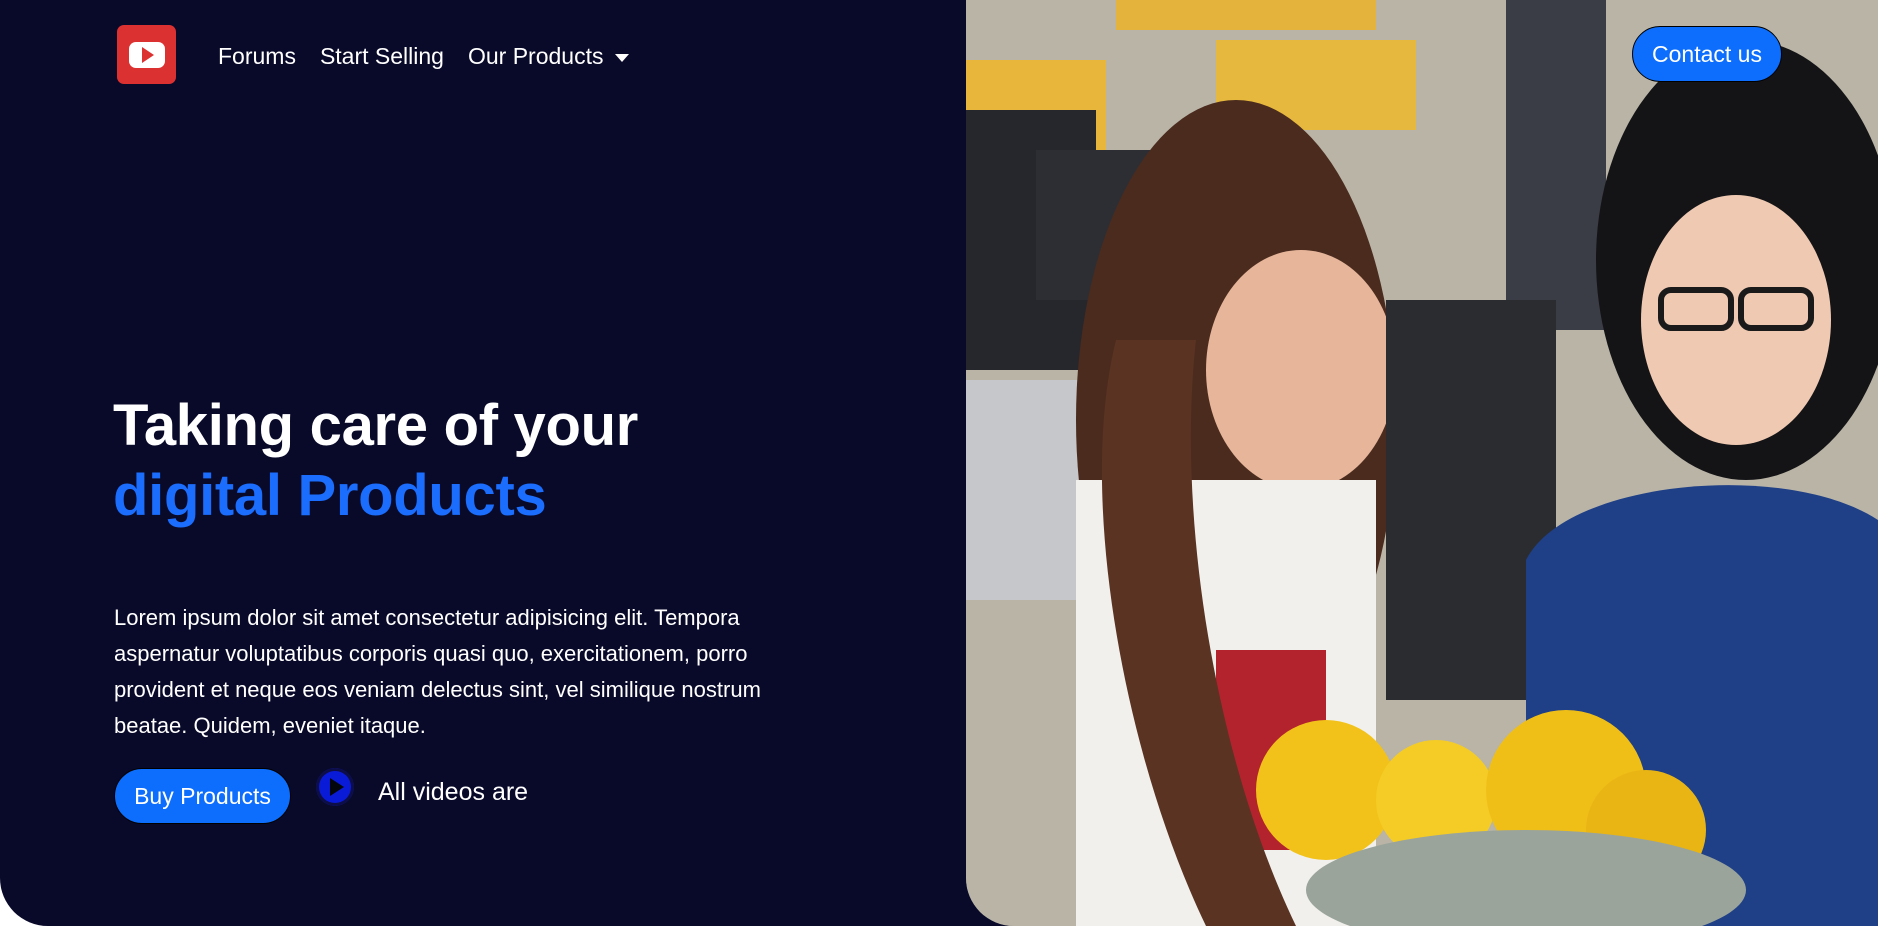 Image resolution: width=1894 pixels, height=926 pixels. Describe the element at coordinates (330, 495) in the screenshot. I see `hero-title-line2: digital Products` at that location.